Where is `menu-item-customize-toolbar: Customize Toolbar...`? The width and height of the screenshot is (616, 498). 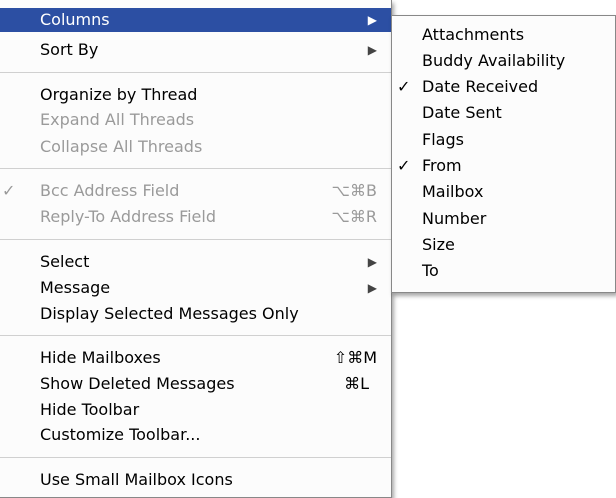
menu-item-customize-toolbar: Customize Toolbar... is located at coordinates (195, 435).